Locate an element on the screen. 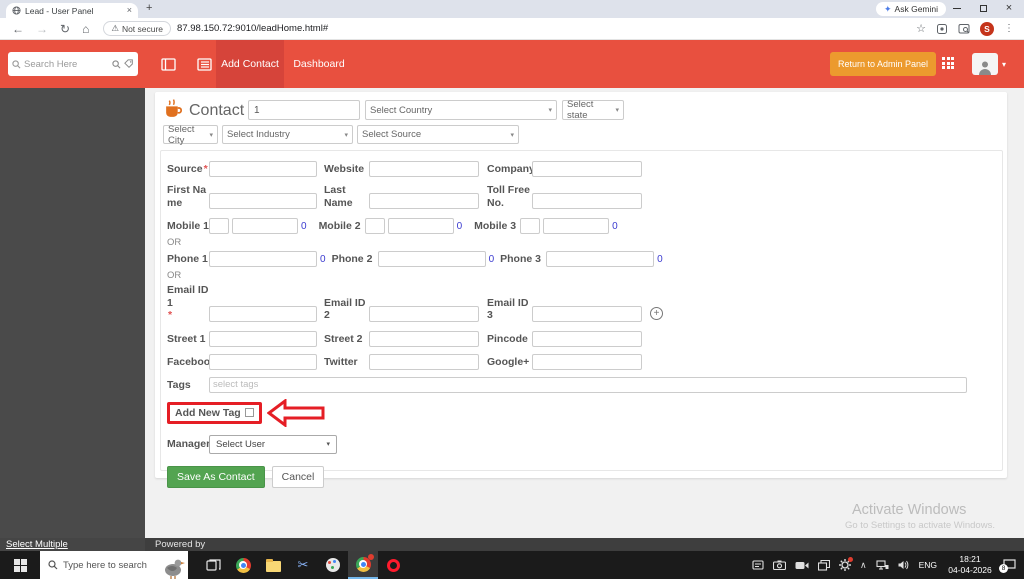  city-select: Select City ▾ is located at coordinates (190, 135).